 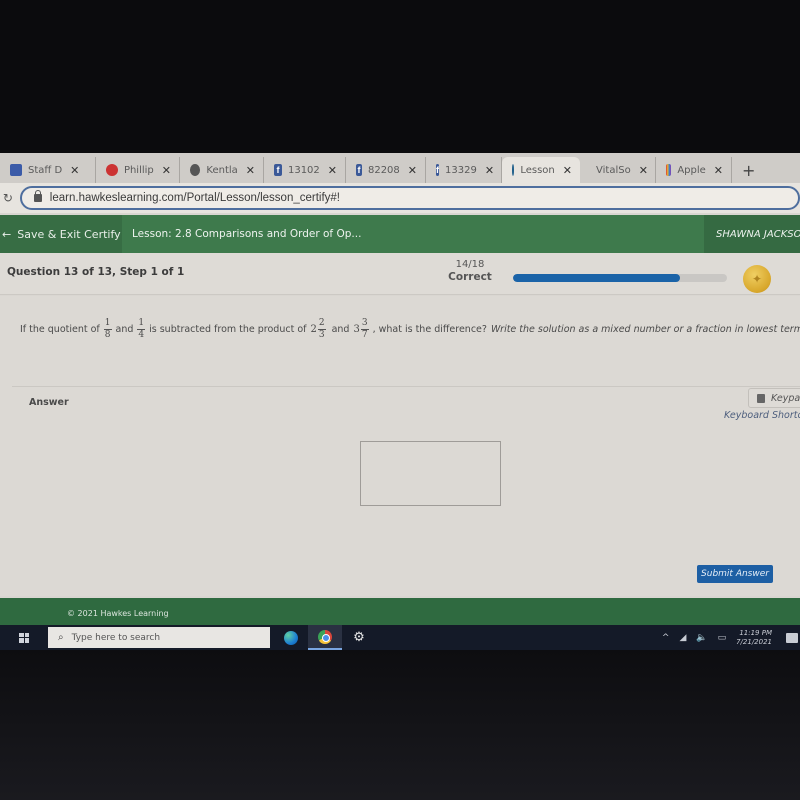 What do you see at coordinates (596, 278) in the screenshot?
I see `progress-fill` at bounding box center [596, 278].